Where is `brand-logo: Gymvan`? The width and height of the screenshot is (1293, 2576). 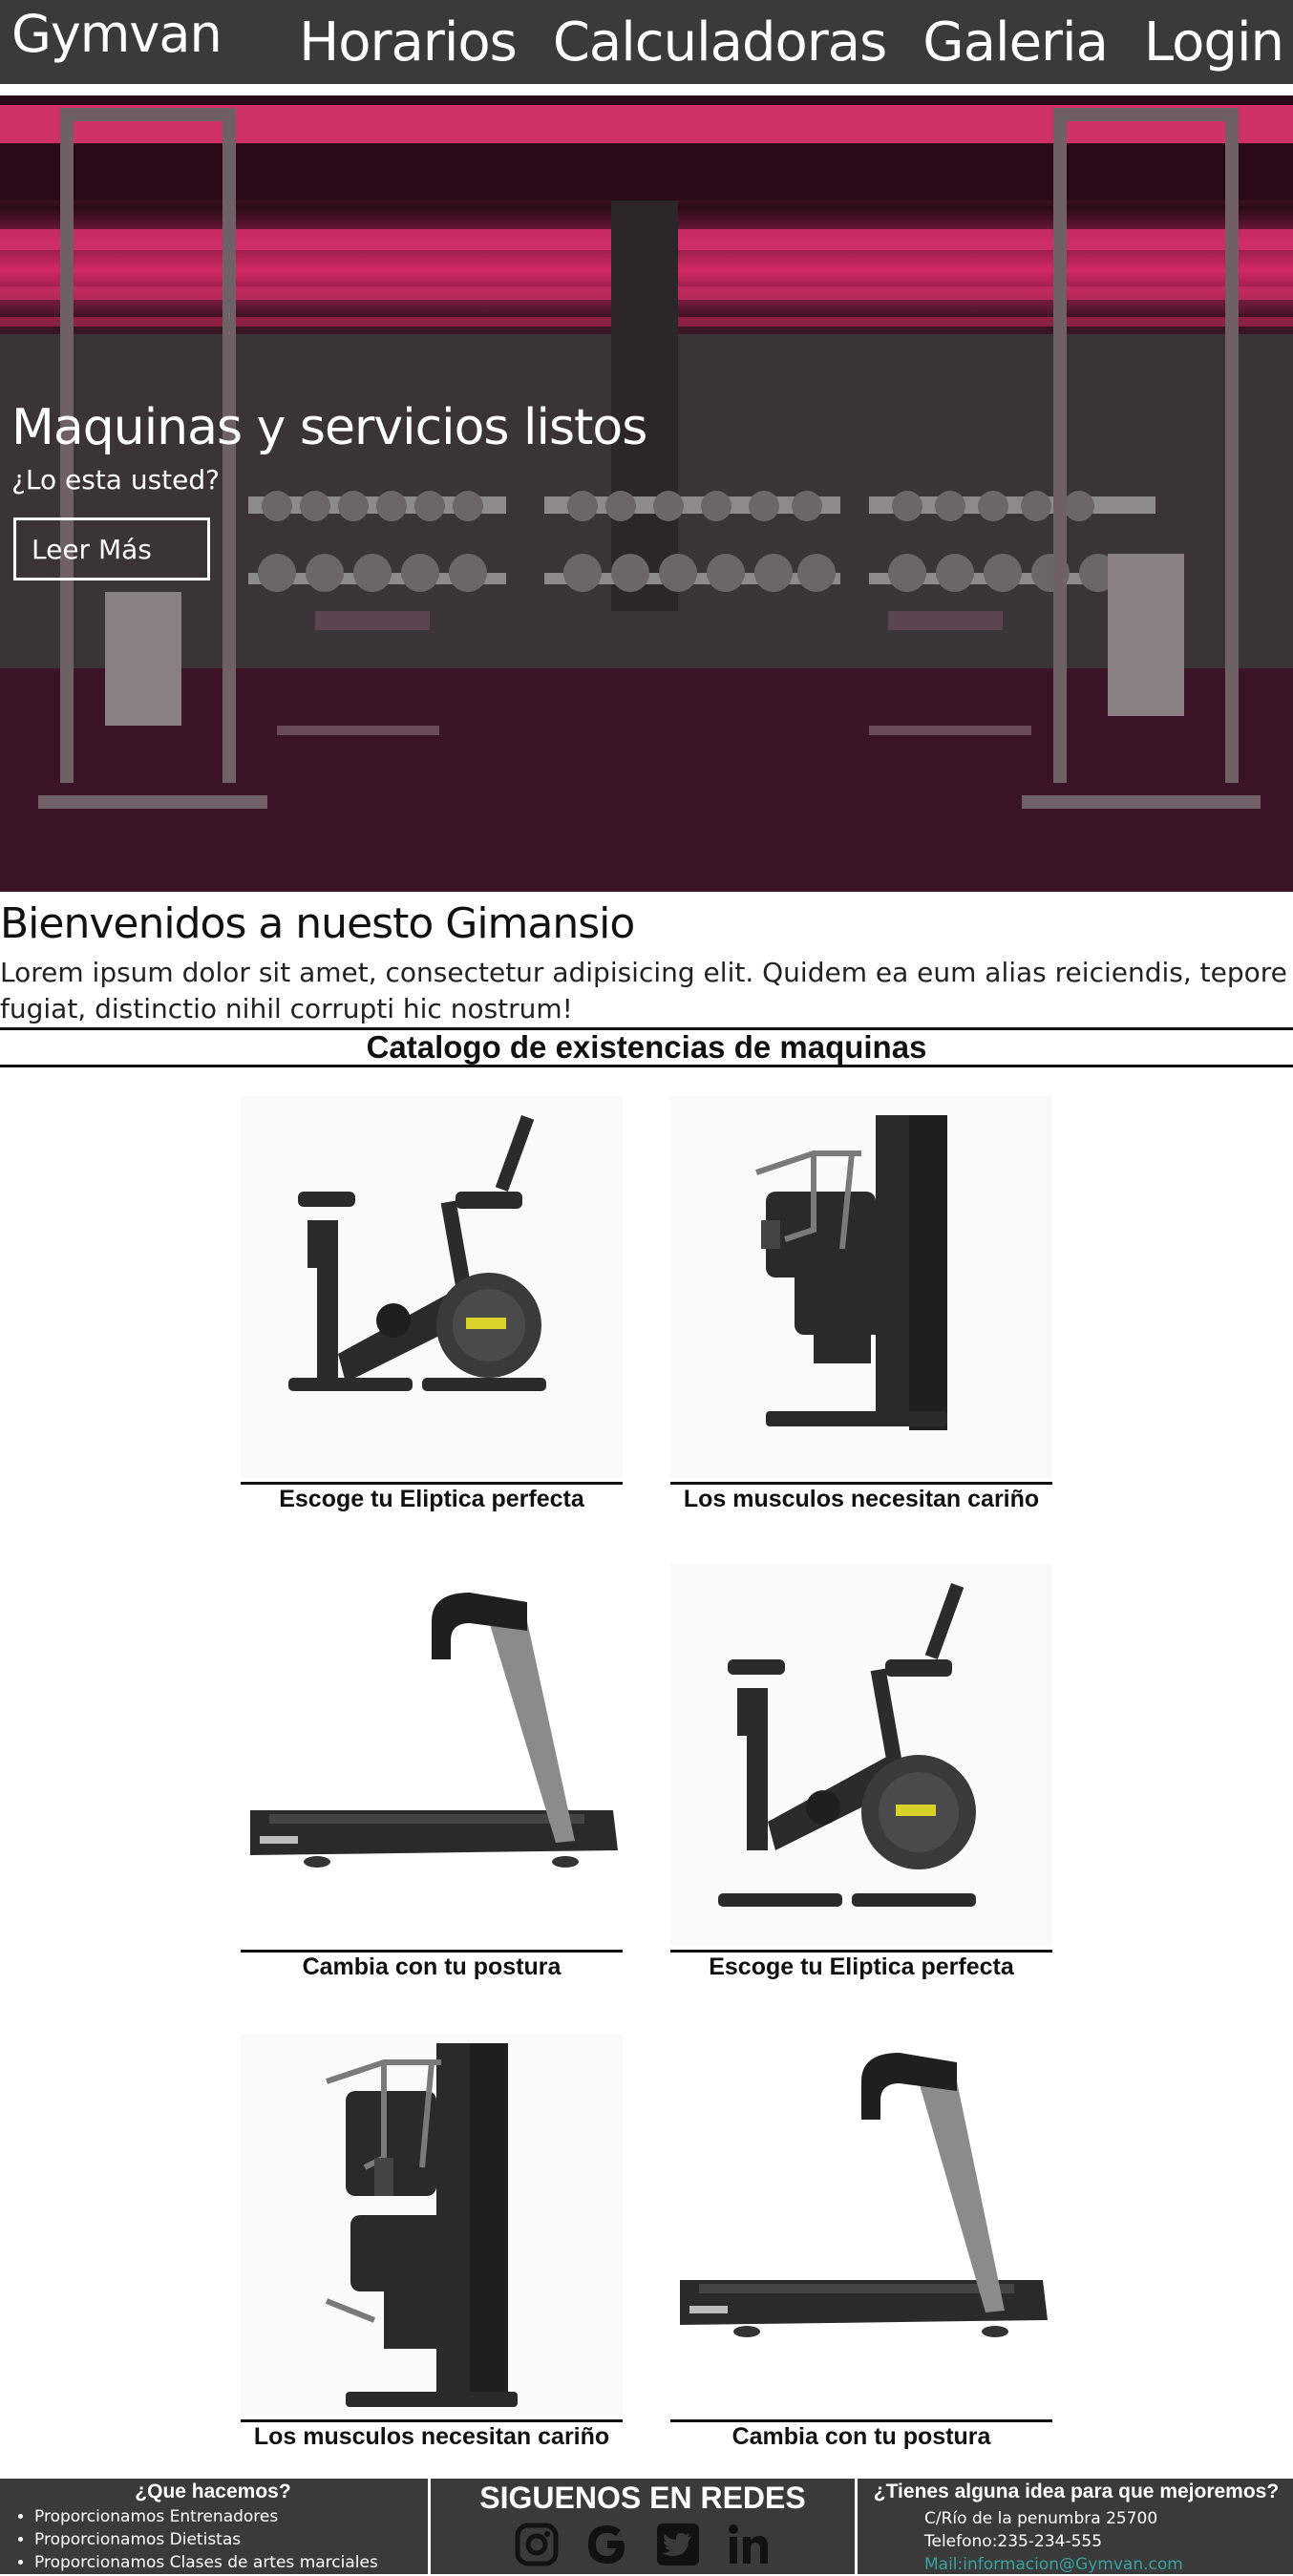 brand-logo: Gymvan is located at coordinates (117, 34).